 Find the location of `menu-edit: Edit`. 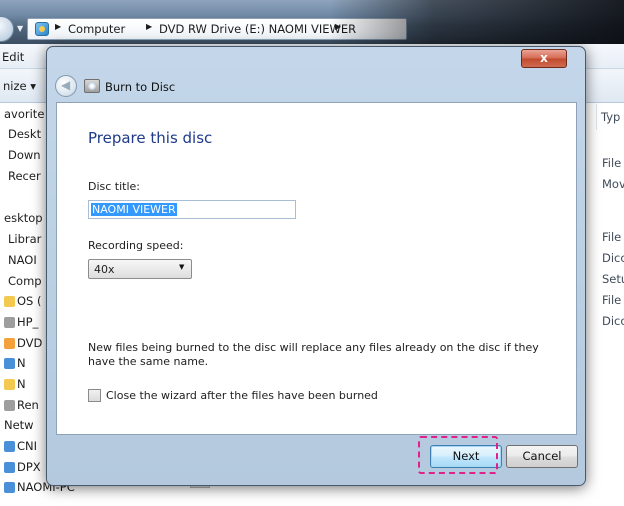

menu-edit: Edit is located at coordinates (13, 57).